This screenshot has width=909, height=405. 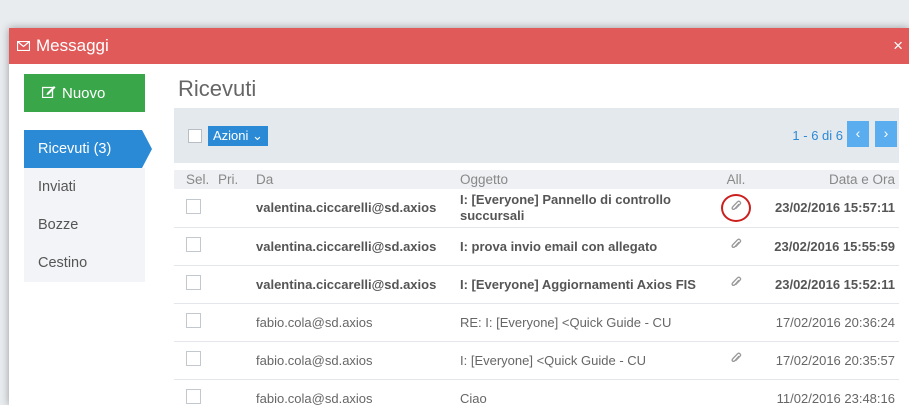 I want to click on sidebar: Nuovo Ricevuti (3) Inviati Bozze Cestino, so click(x=89, y=178).